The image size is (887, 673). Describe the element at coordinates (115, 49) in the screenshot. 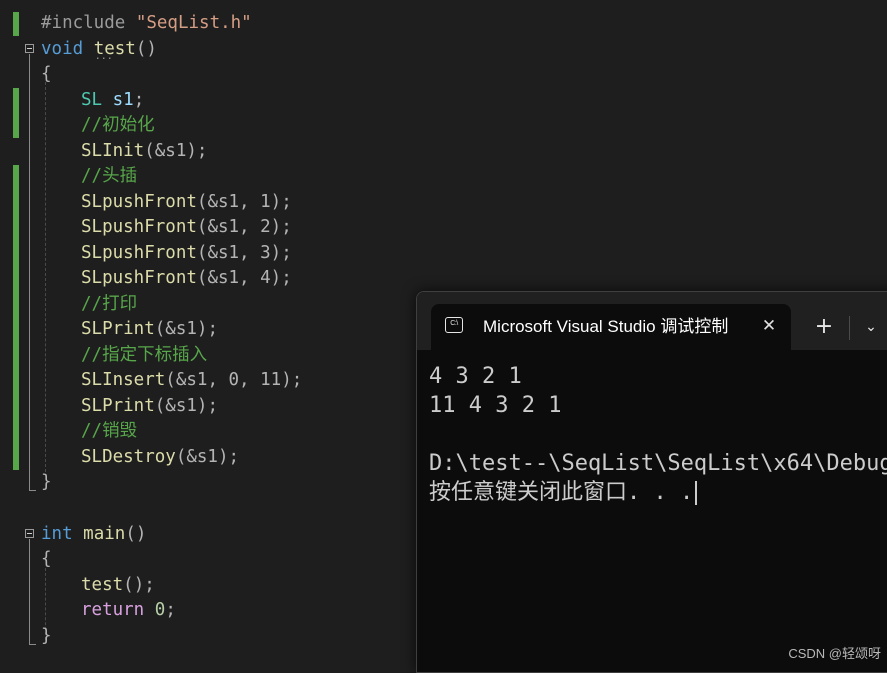

I see `test-fn-name: test` at that location.